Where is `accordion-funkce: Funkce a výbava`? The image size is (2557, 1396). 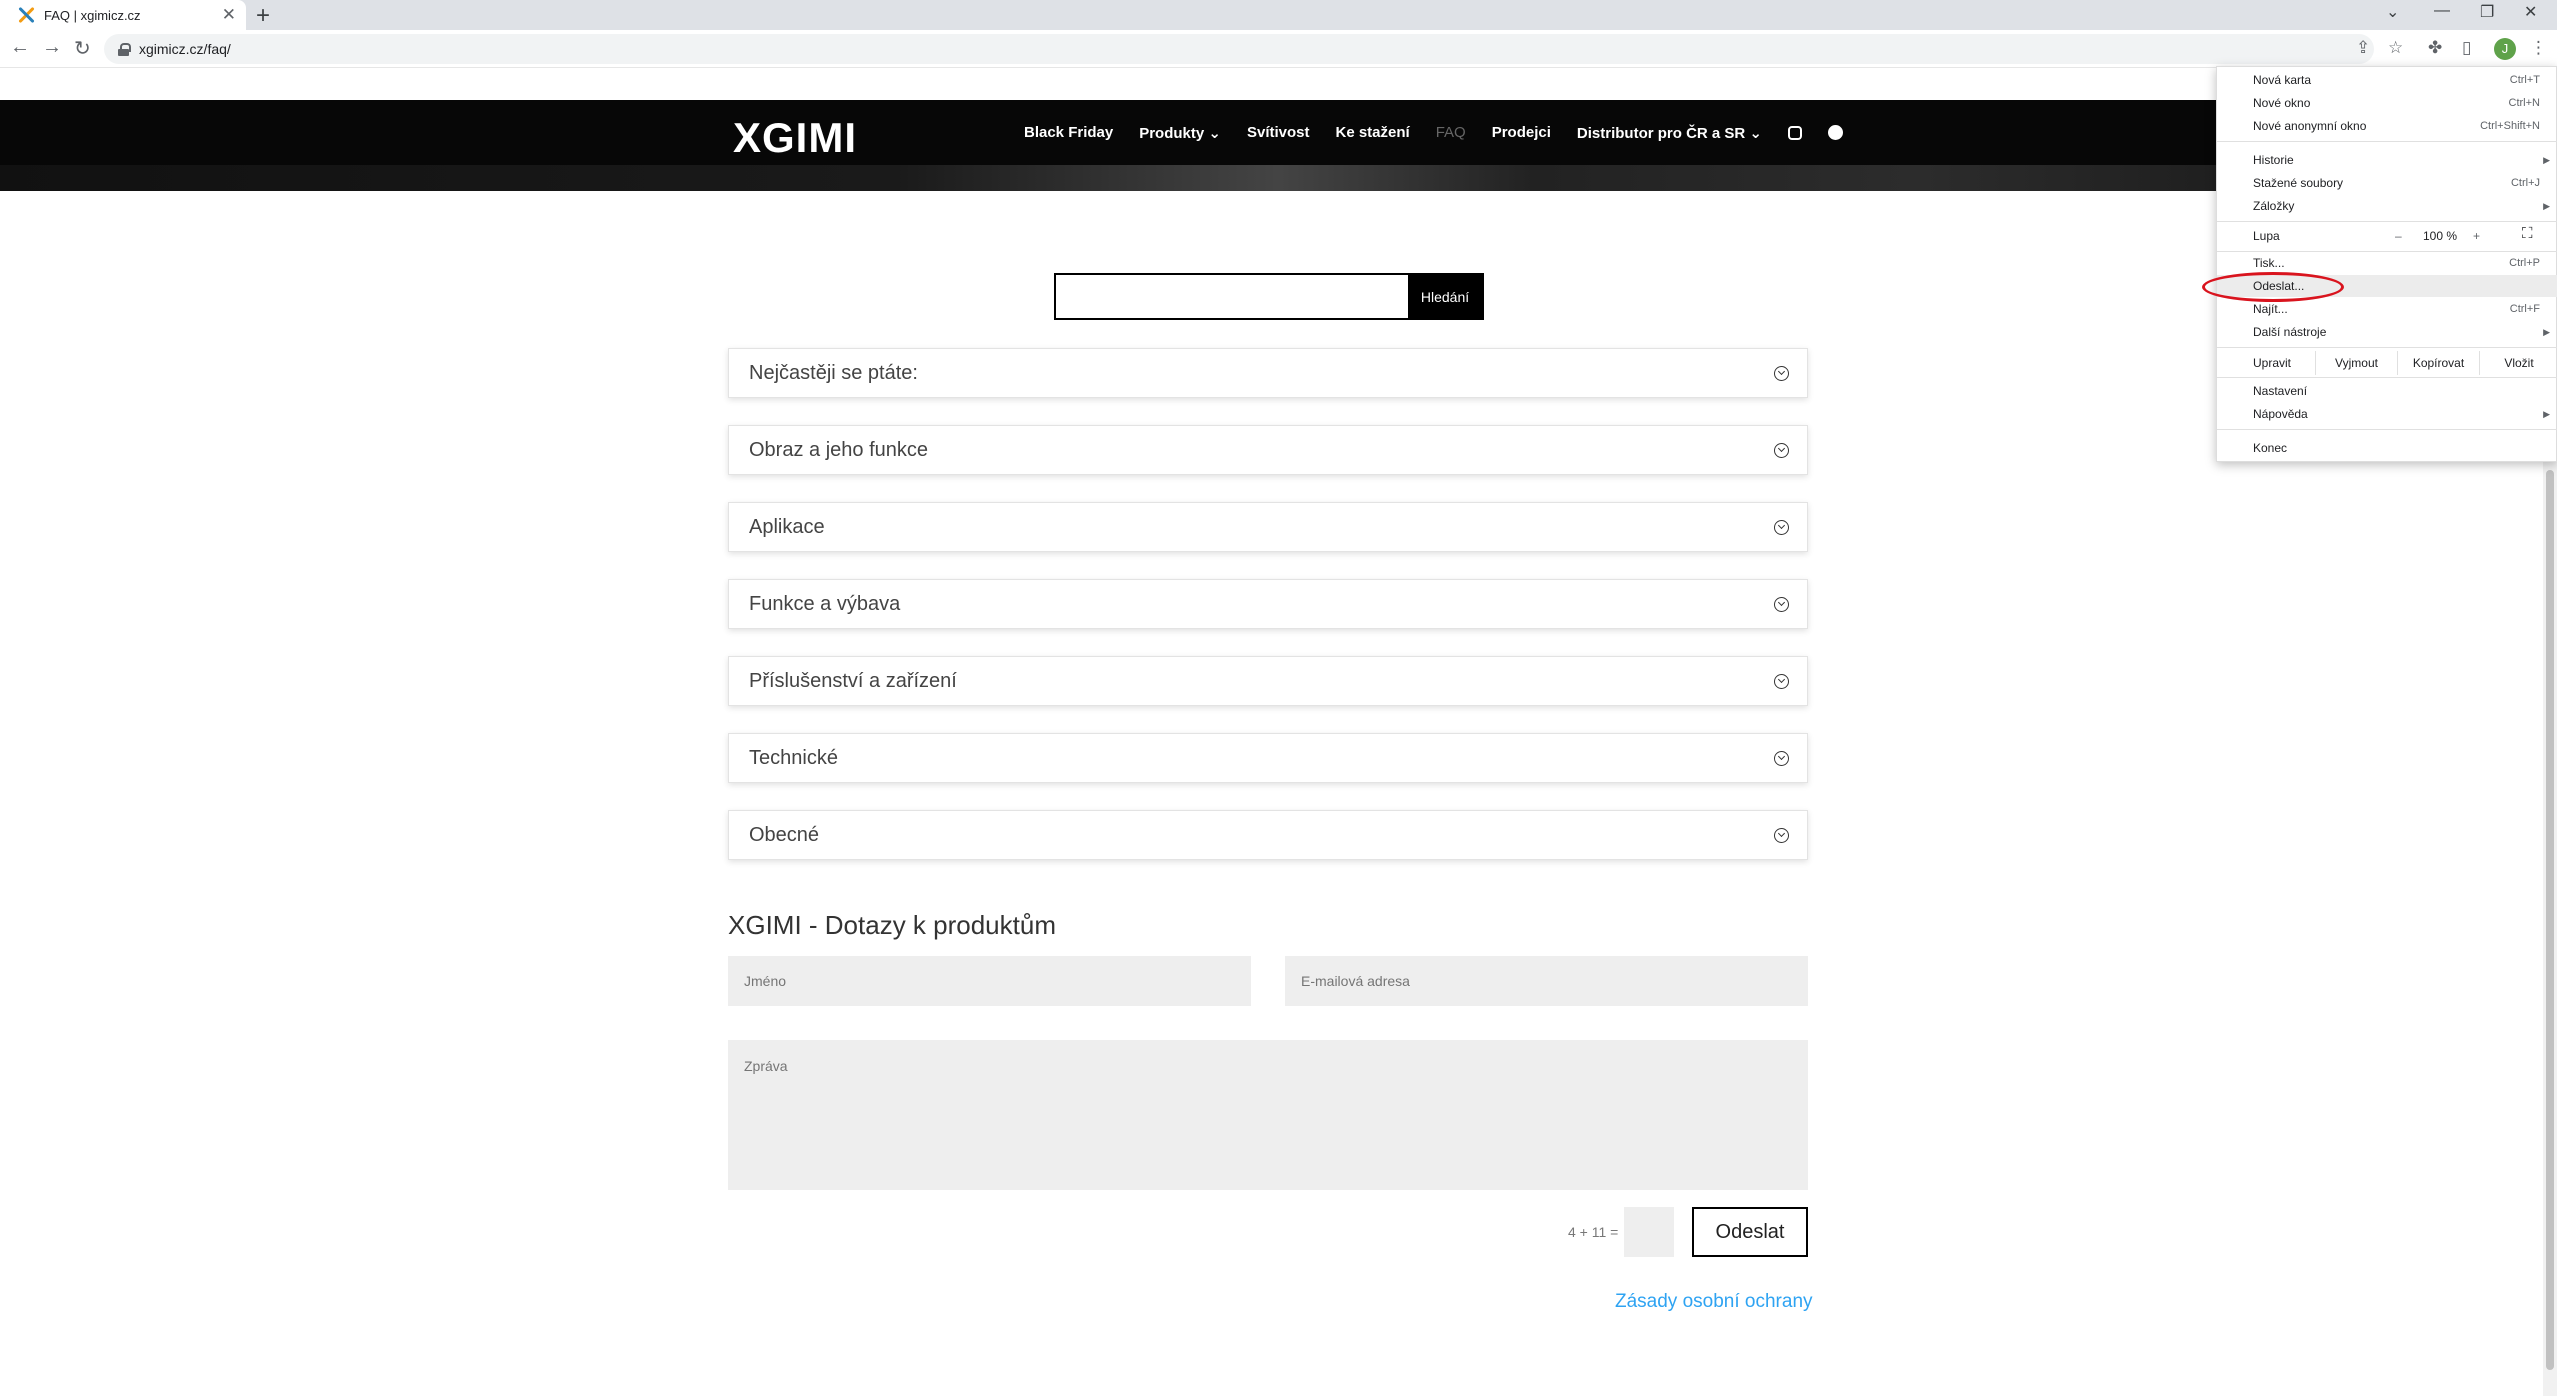
accordion-funkce: Funkce a výbava is located at coordinates (1268, 604).